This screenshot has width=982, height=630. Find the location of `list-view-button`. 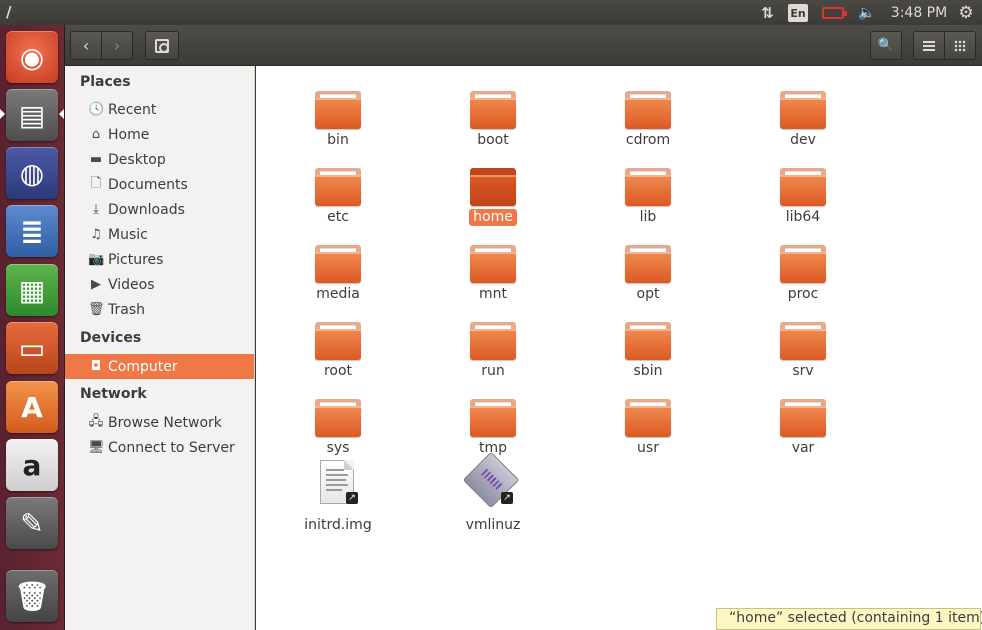

list-view-button is located at coordinates (929, 45).